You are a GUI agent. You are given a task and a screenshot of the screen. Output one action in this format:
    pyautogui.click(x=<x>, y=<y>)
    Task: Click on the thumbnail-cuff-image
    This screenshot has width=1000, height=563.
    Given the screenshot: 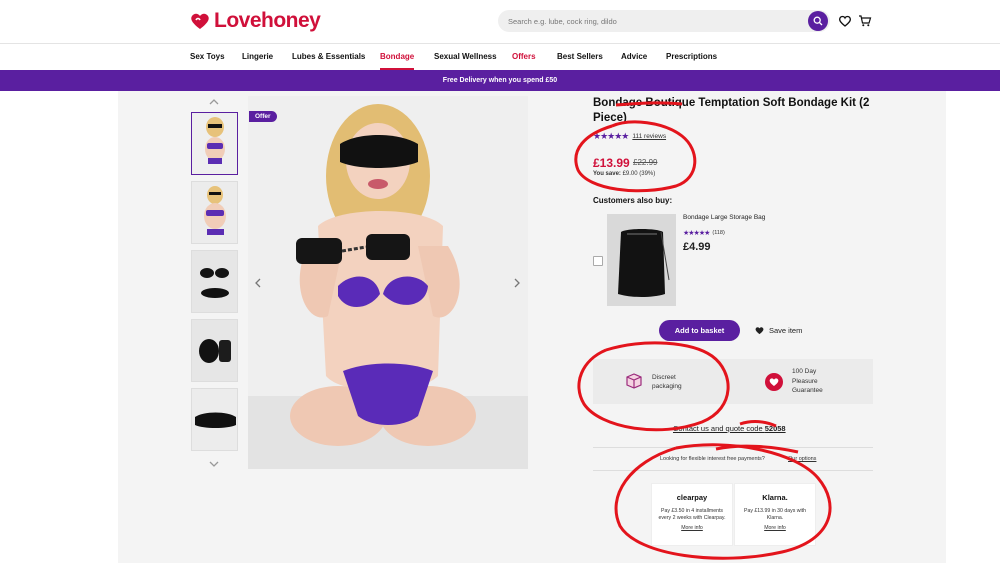 What is the action you would take?
    pyautogui.click(x=214, y=350)
    